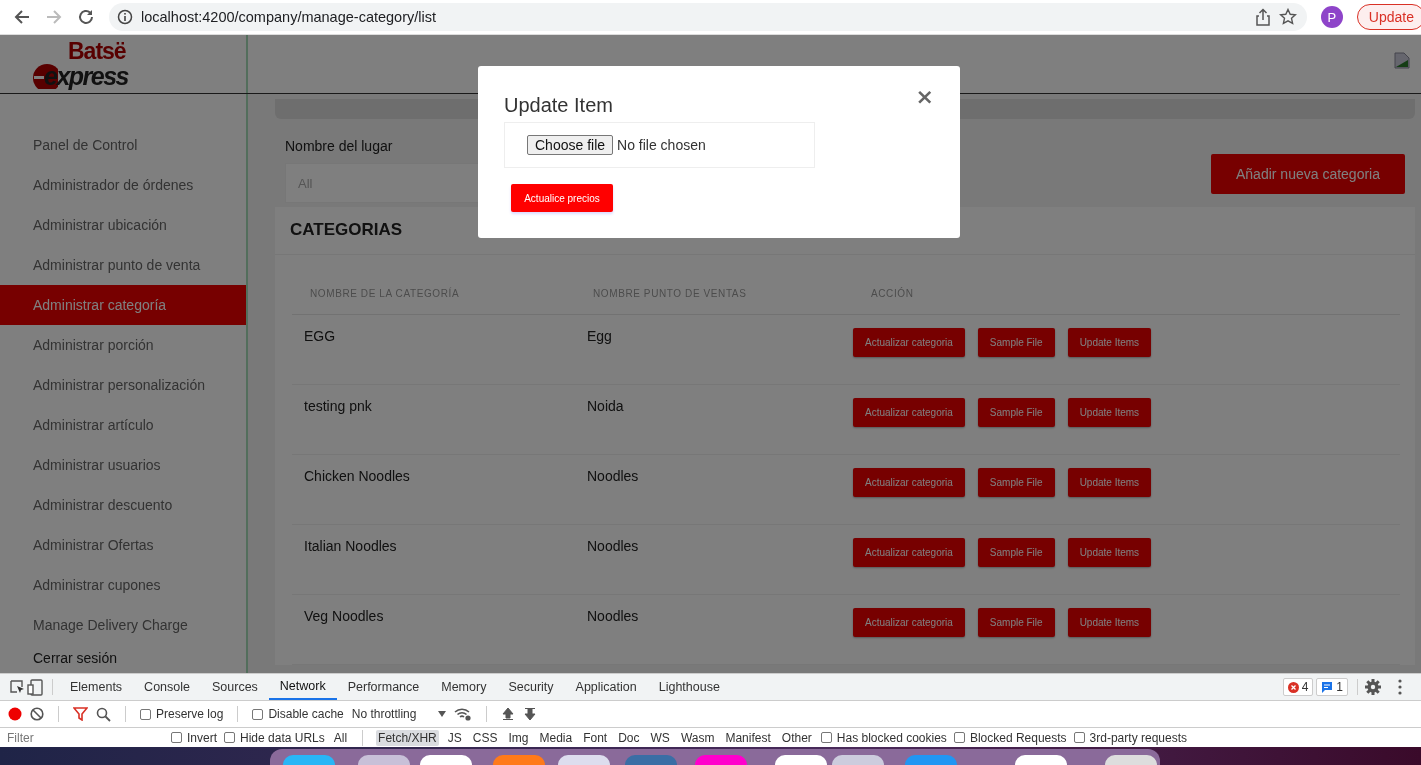 The width and height of the screenshot is (1421, 765). Describe the element at coordinates (123, 545) in the screenshot. I see `sidebar-item: Administrar Ofertas` at that location.